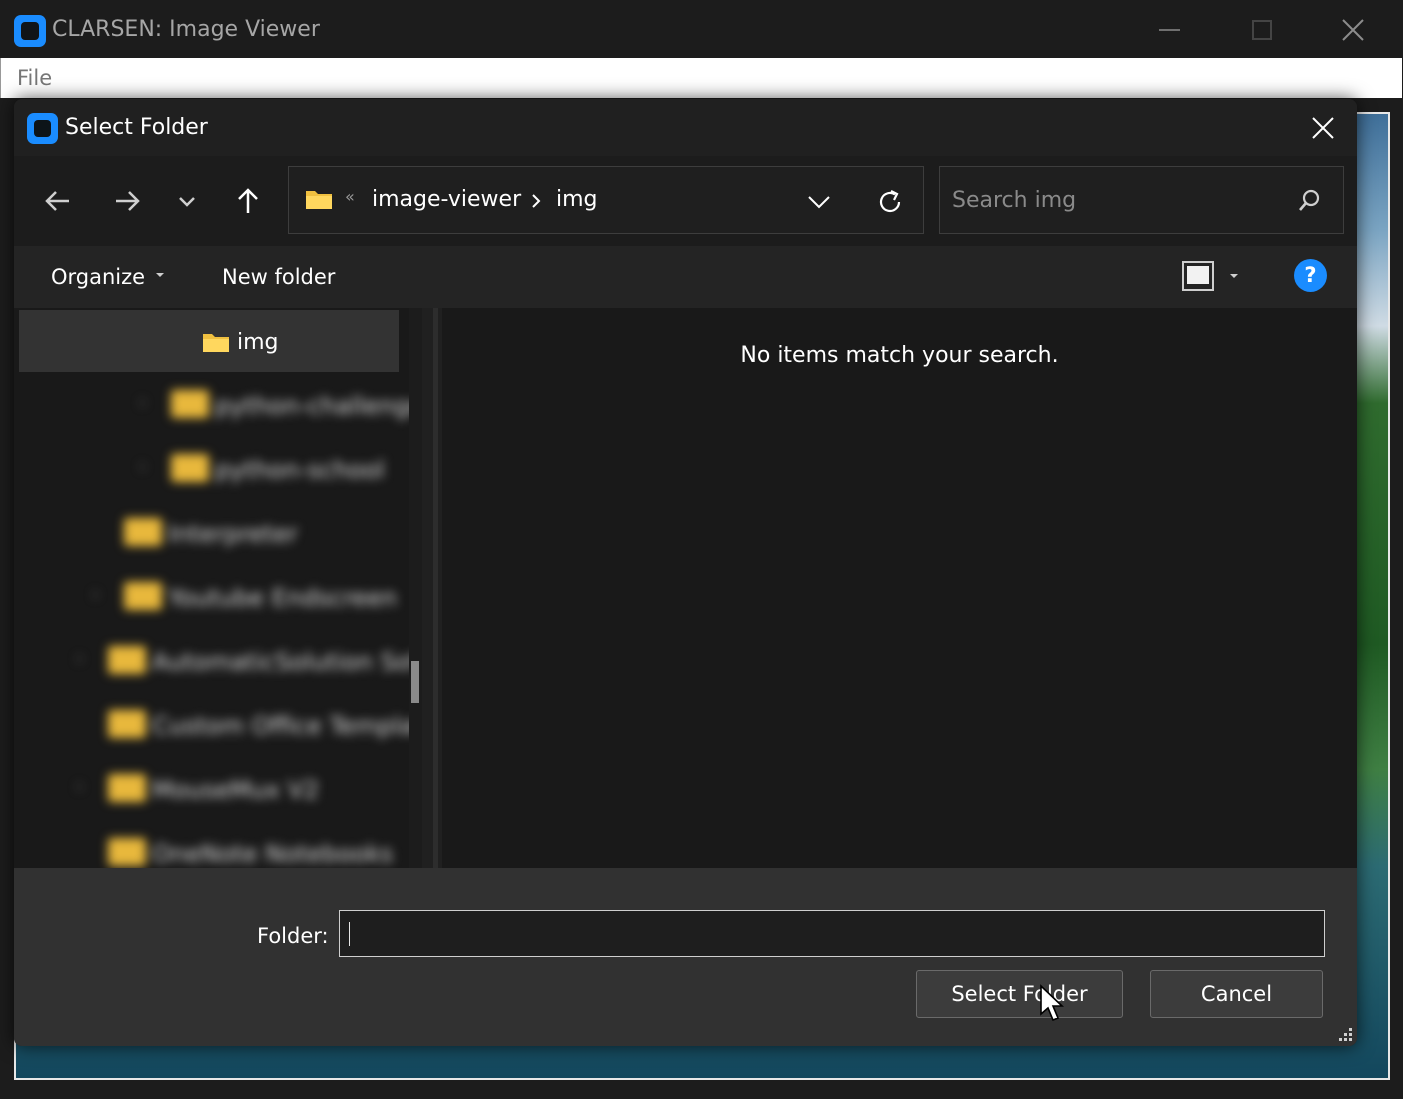 This screenshot has height=1099, width=1403. Describe the element at coordinates (606, 200) in the screenshot. I see `address-bar: « image-viewer img` at that location.